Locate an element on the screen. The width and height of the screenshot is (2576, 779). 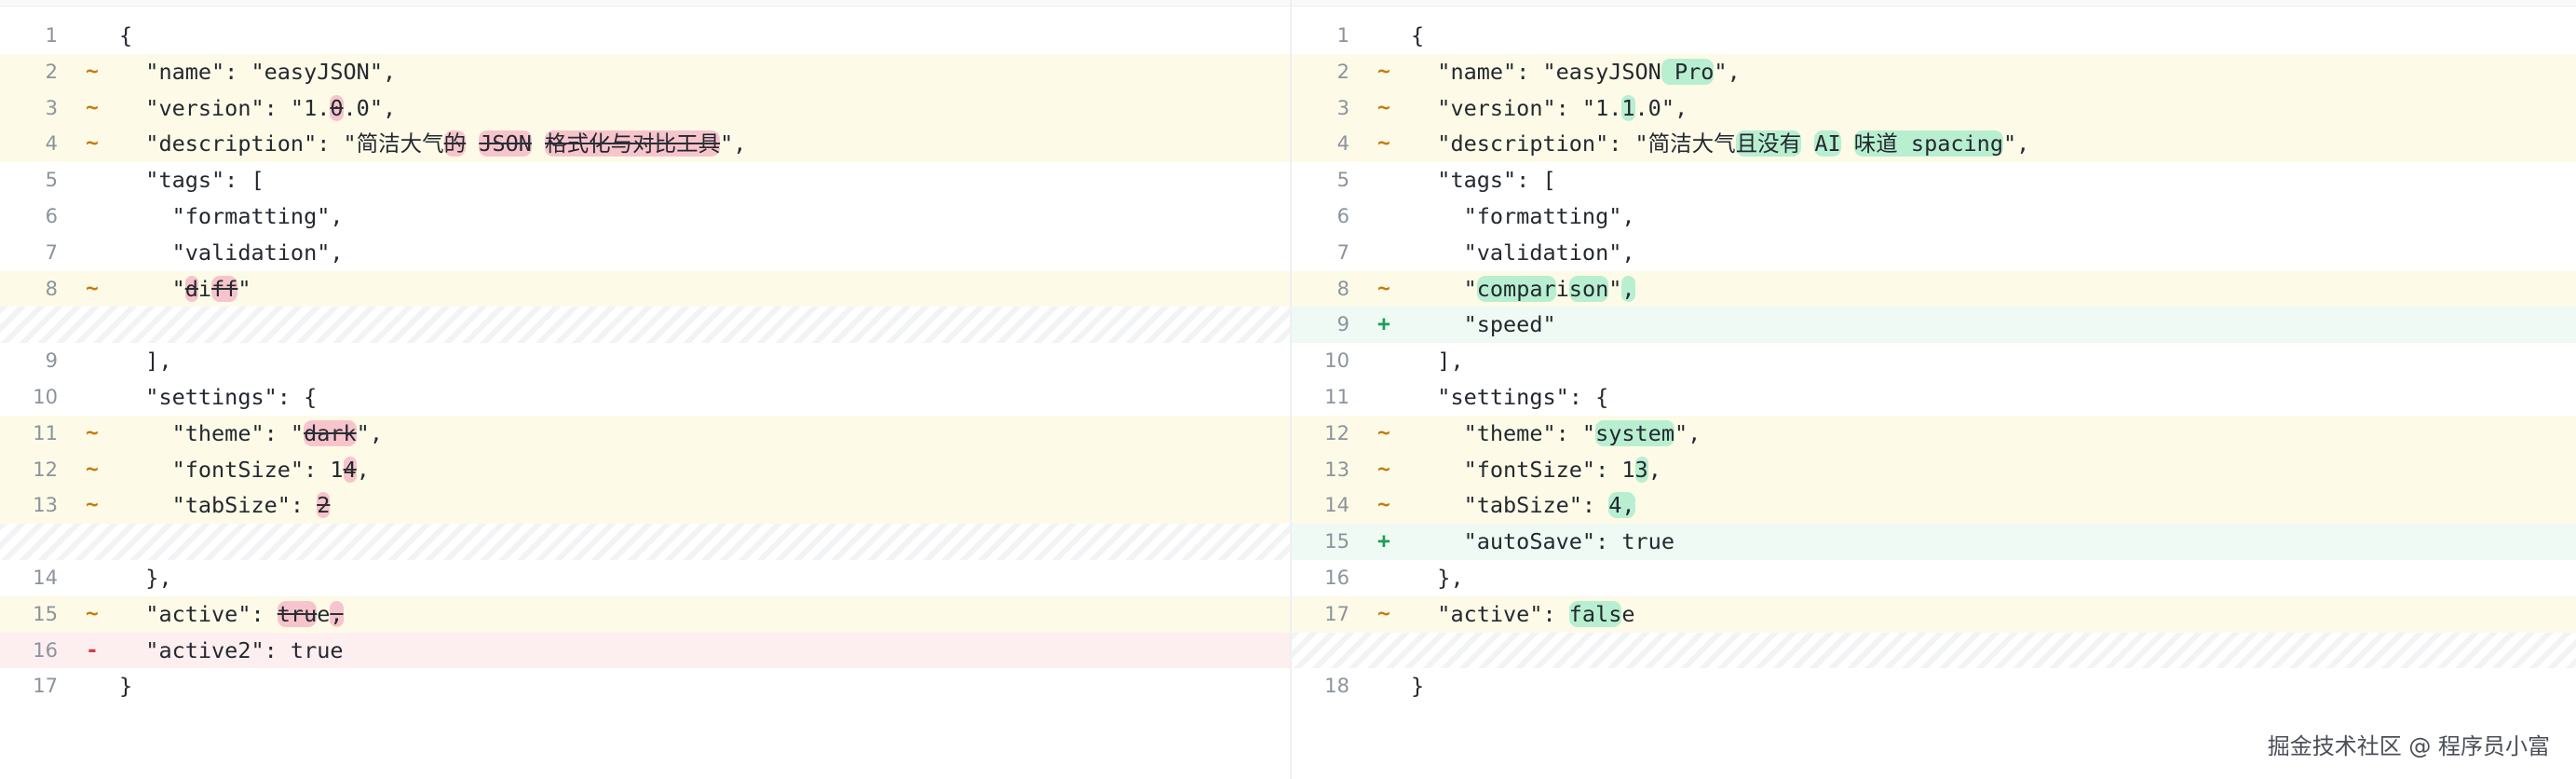
diff-line: 8 ~ "comparison", is located at coordinates (1934, 289).